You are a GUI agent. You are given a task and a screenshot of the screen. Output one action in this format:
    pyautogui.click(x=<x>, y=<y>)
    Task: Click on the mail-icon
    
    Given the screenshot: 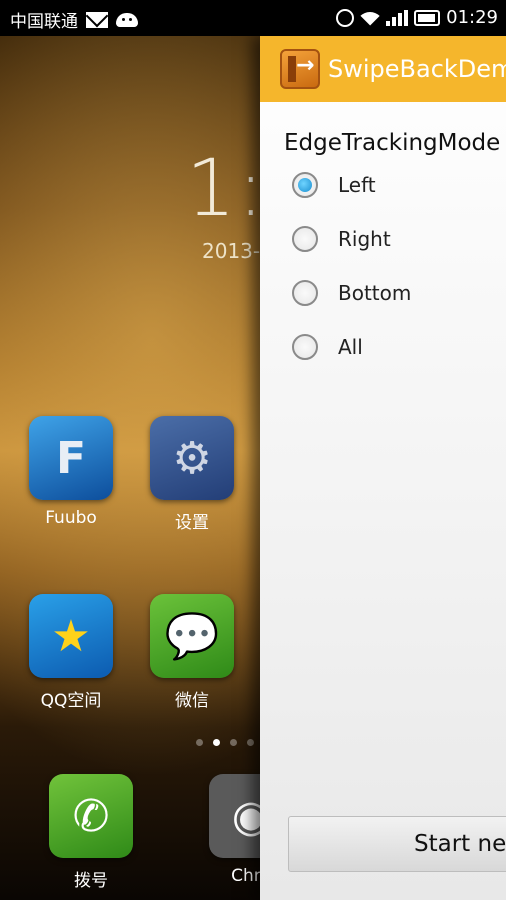 What is the action you would take?
    pyautogui.click(x=97, y=19)
    